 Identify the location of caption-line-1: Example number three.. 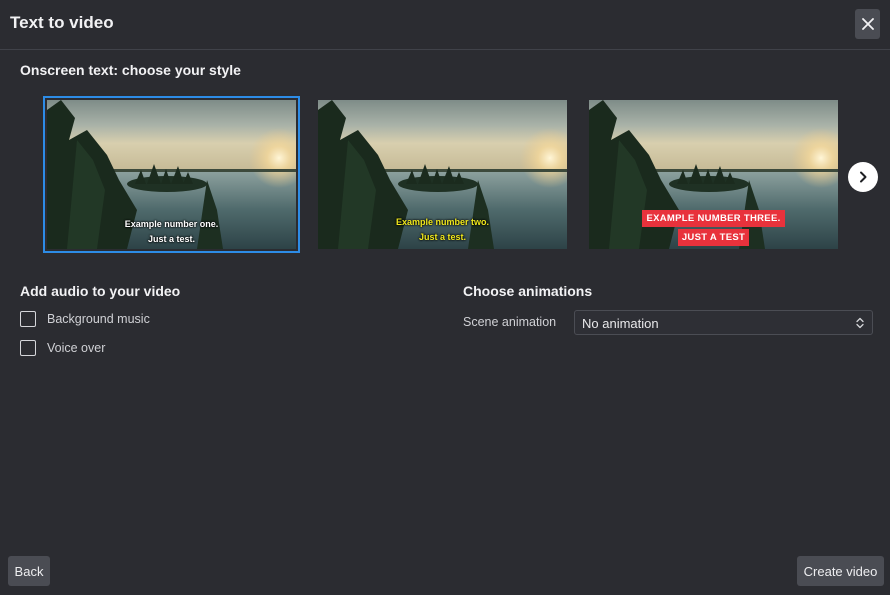
(713, 218).